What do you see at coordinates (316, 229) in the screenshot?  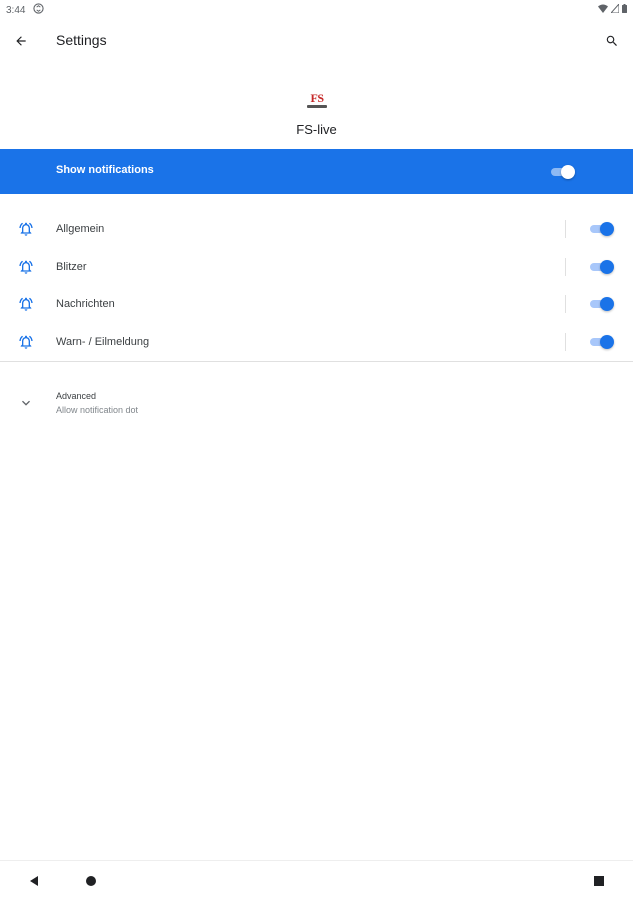 I see `channel-row-allgemein: Allgemein` at bounding box center [316, 229].